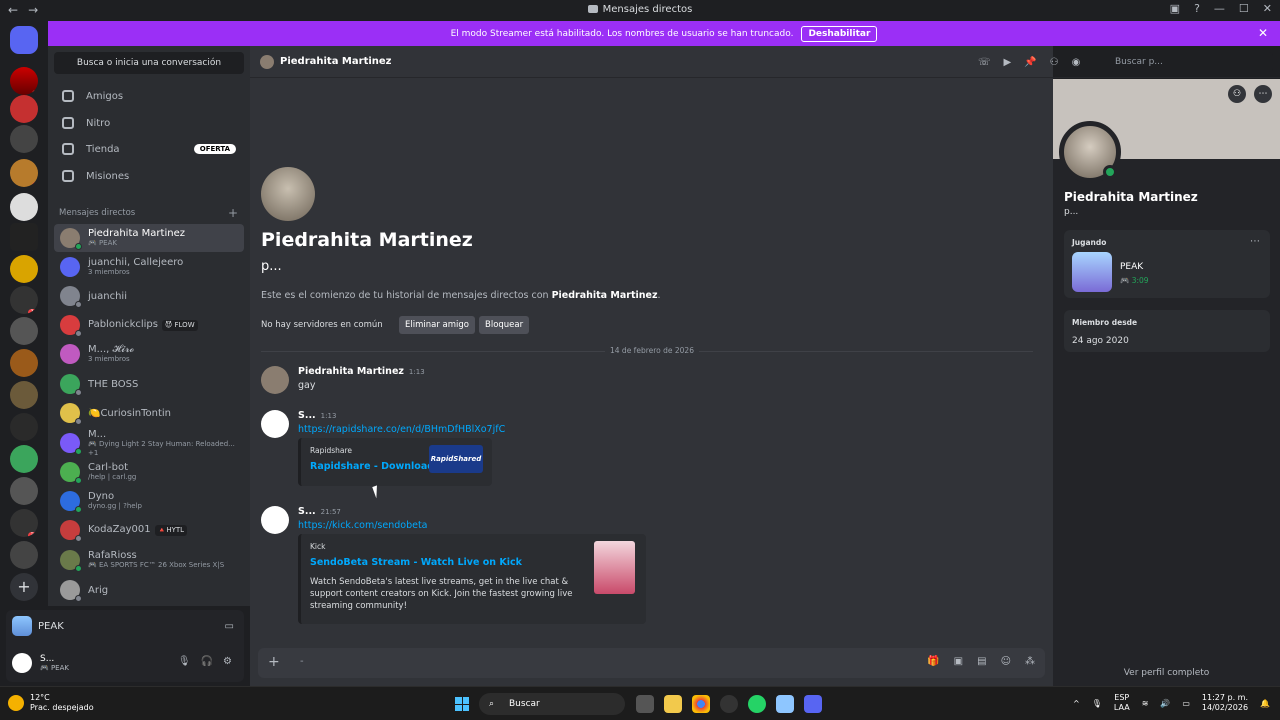  Describe the element at coordinates (274, 662) in the screenshot. I see `upload-plus-icon: +` at that location.